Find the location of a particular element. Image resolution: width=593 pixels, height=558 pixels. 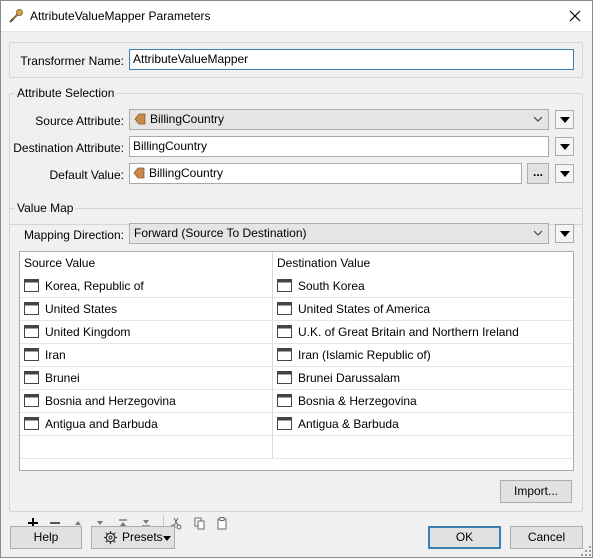

destination-cell: Iran (Islamic Republic of) is located at coordinates (423, 355).